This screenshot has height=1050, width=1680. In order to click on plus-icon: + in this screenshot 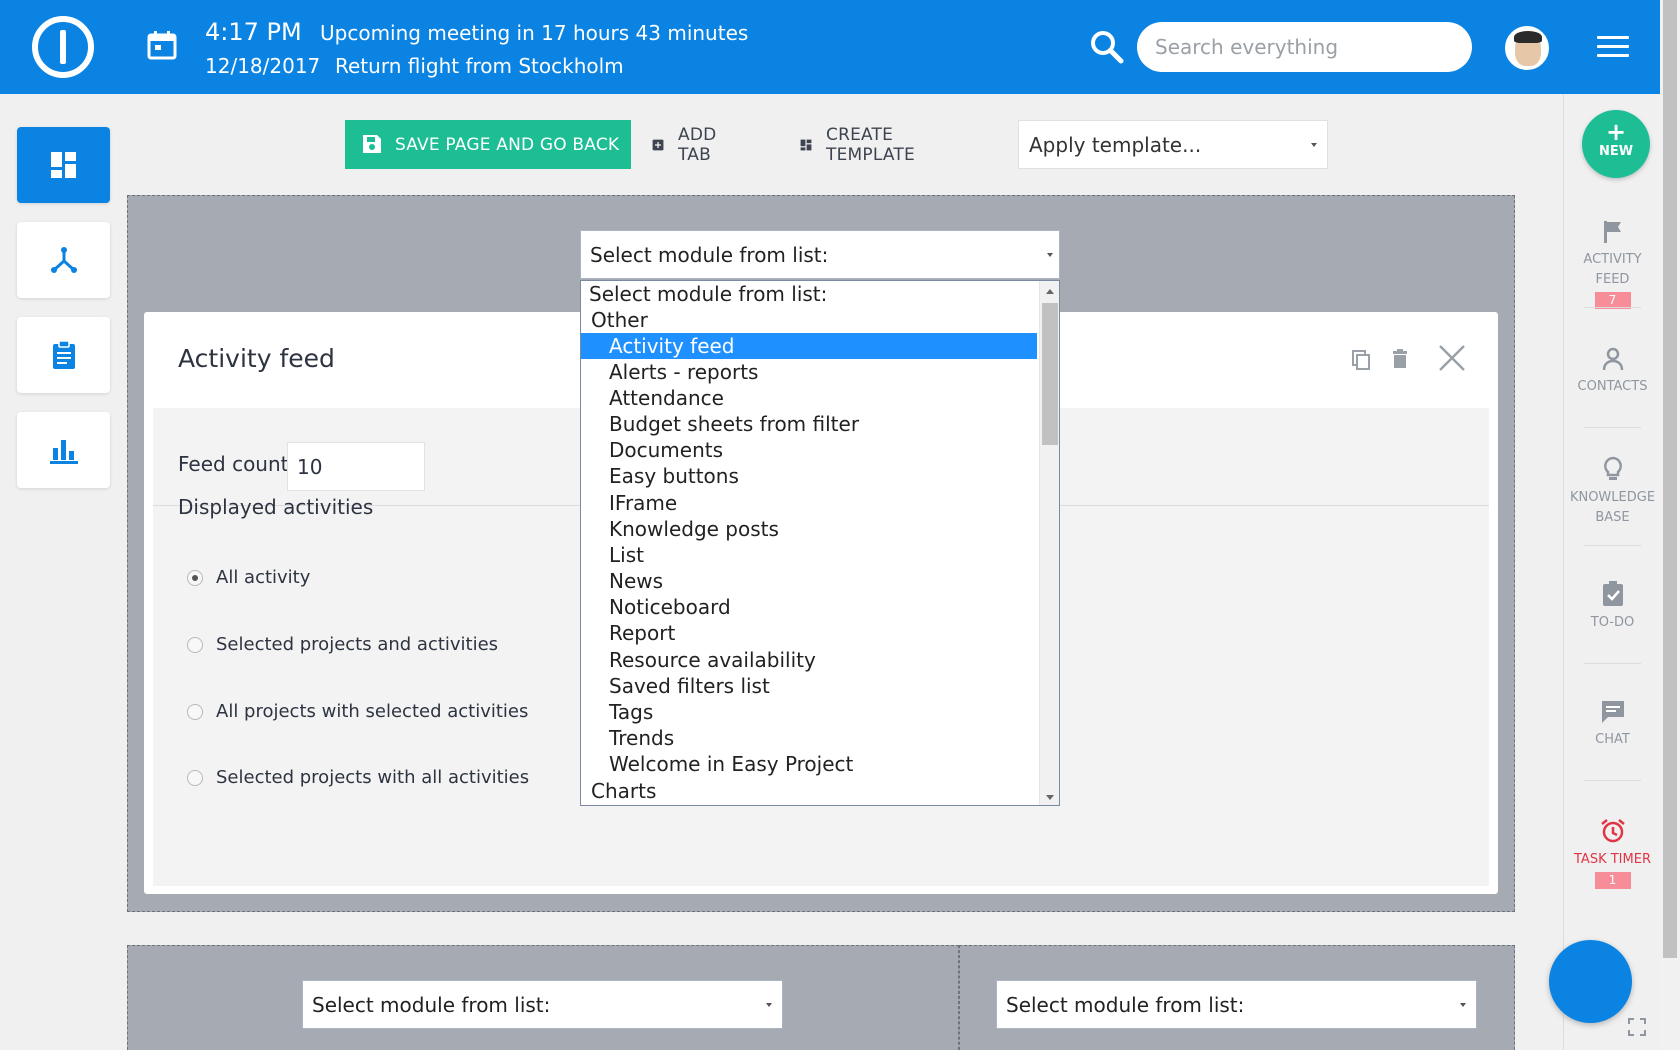, I will do `click(1616, 132)`.